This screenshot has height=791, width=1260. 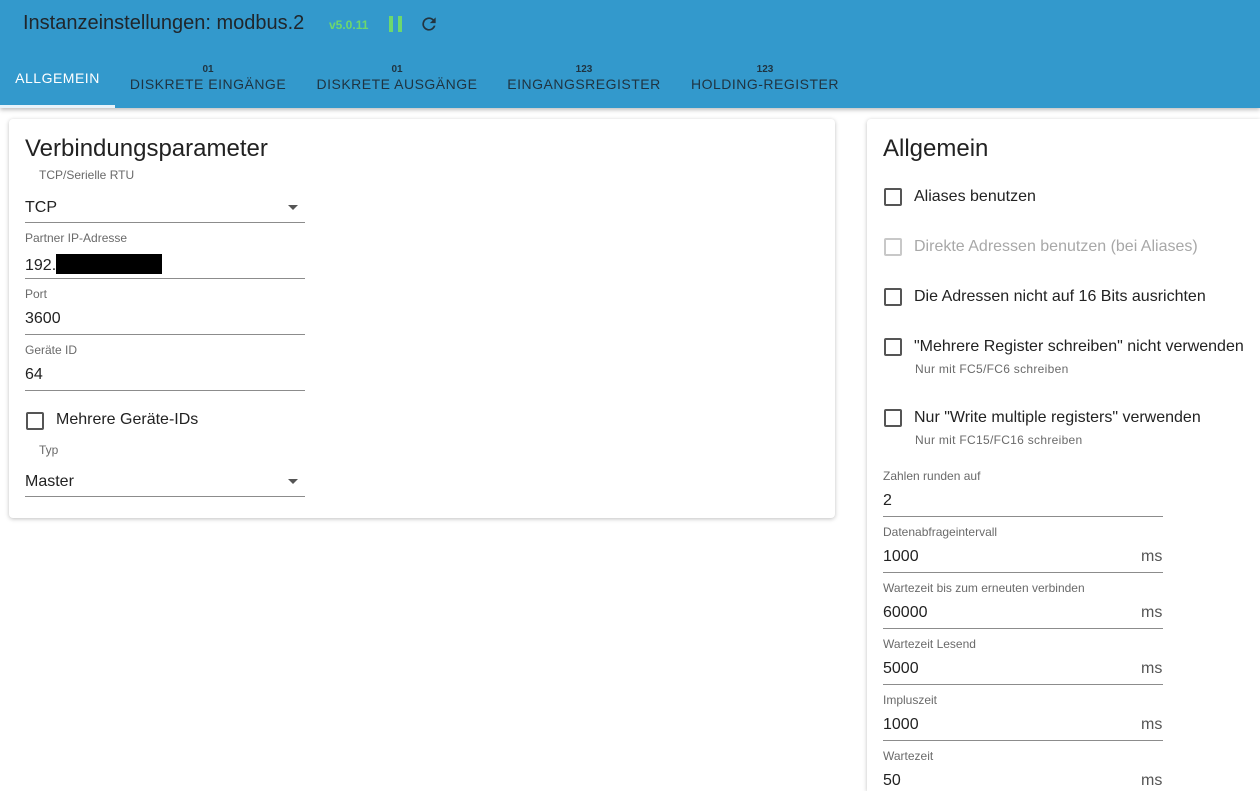 I want to click on version-badge: v5.0.11, so click(x=349, y=25).